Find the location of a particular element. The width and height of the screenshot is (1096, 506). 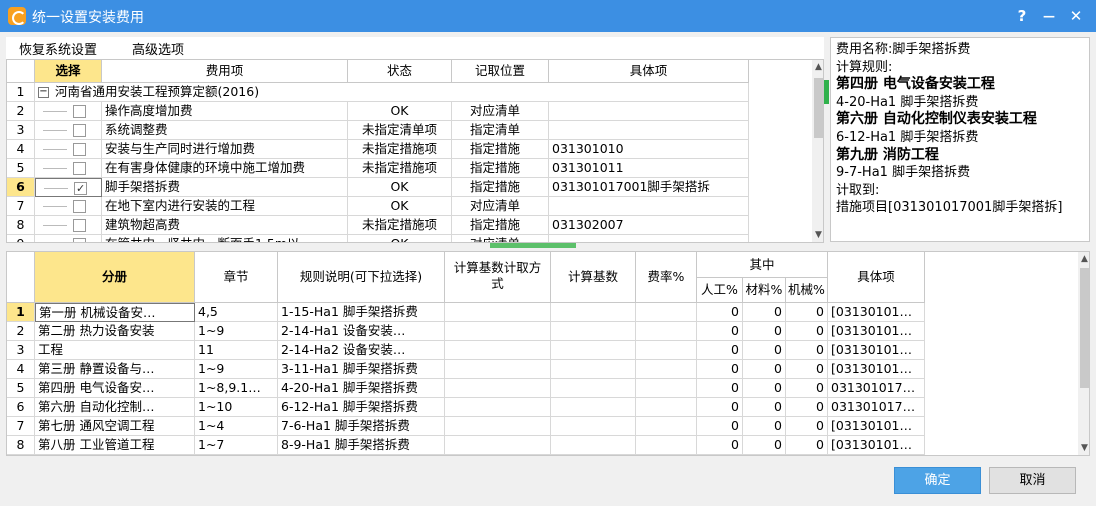

column-header-chapter: 章节 is located at coordinates (236, 277).